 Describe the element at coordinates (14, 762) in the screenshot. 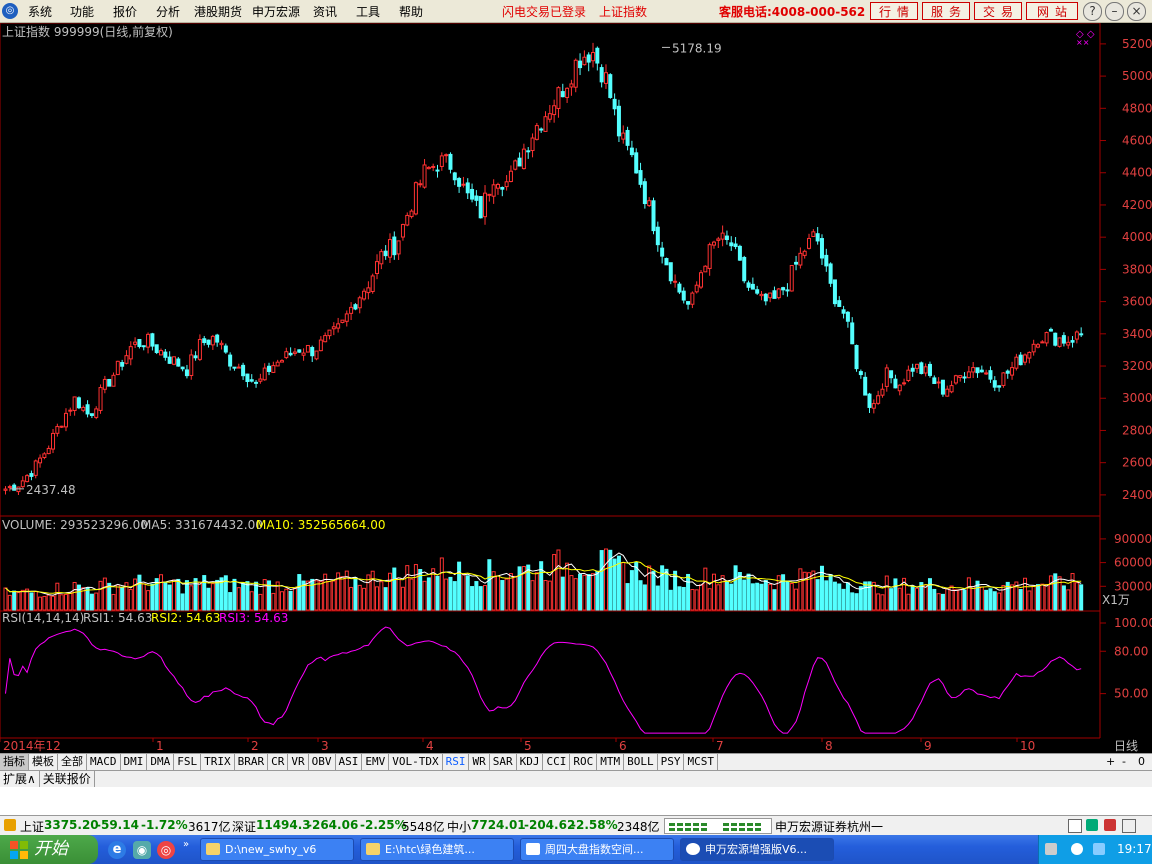

I see `tab-指标: 指标` at that location.